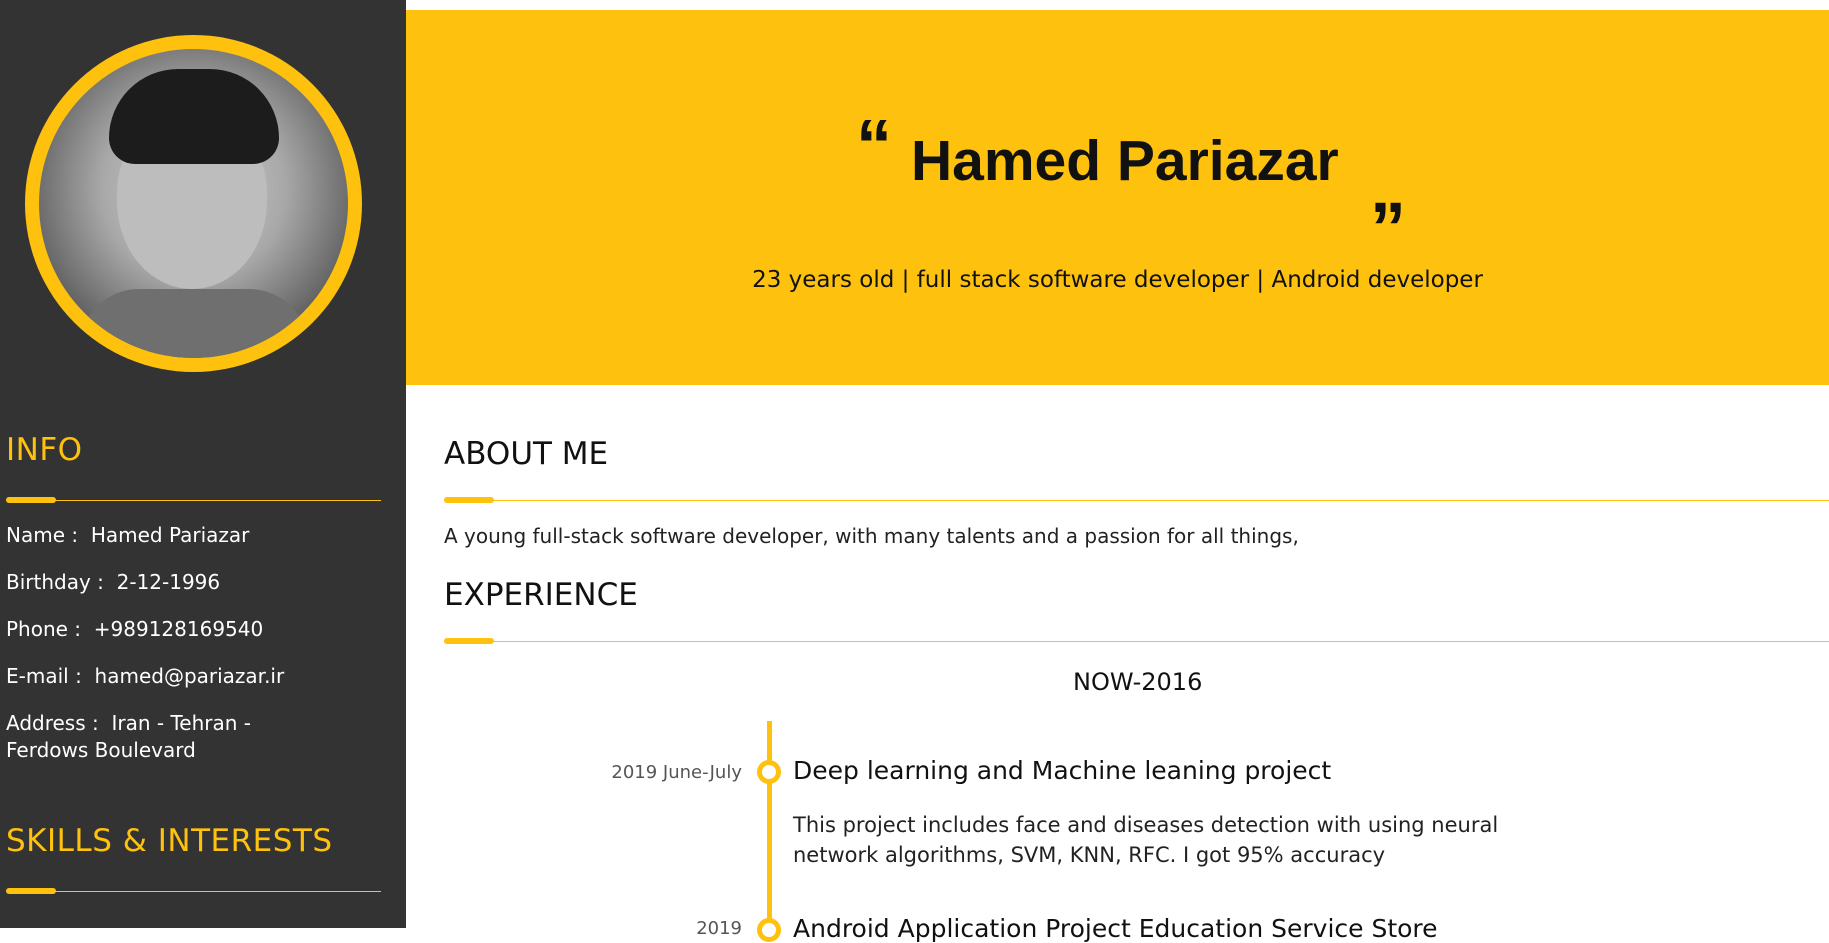 Image resolution: width=1829 pixels, height=943 pixels. What do you see at coordinates (526, 454) in the screenshot?
I see `about-heading: ABOUT ME` at bounding box center [526, 454].